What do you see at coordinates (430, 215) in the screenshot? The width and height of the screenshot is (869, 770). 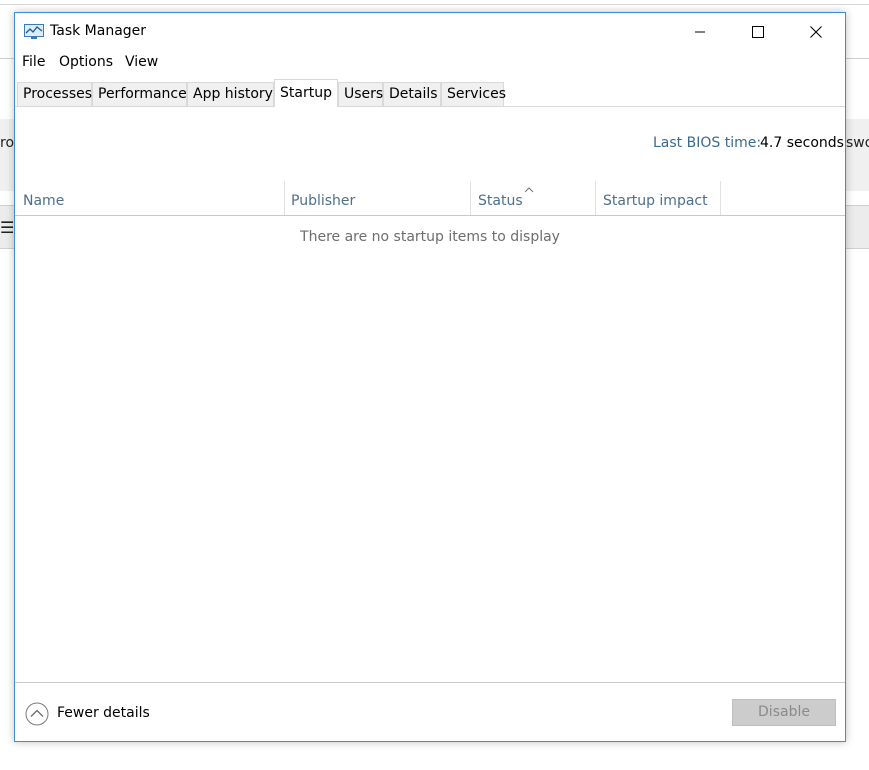 I see `column-header-divider` at bounding box center [430, 215].